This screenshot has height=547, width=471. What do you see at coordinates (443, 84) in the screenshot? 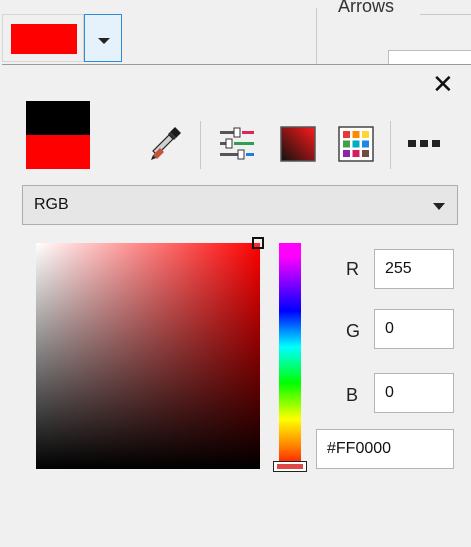
I see `close-icon: ✕` at bounding box center [443, 84].